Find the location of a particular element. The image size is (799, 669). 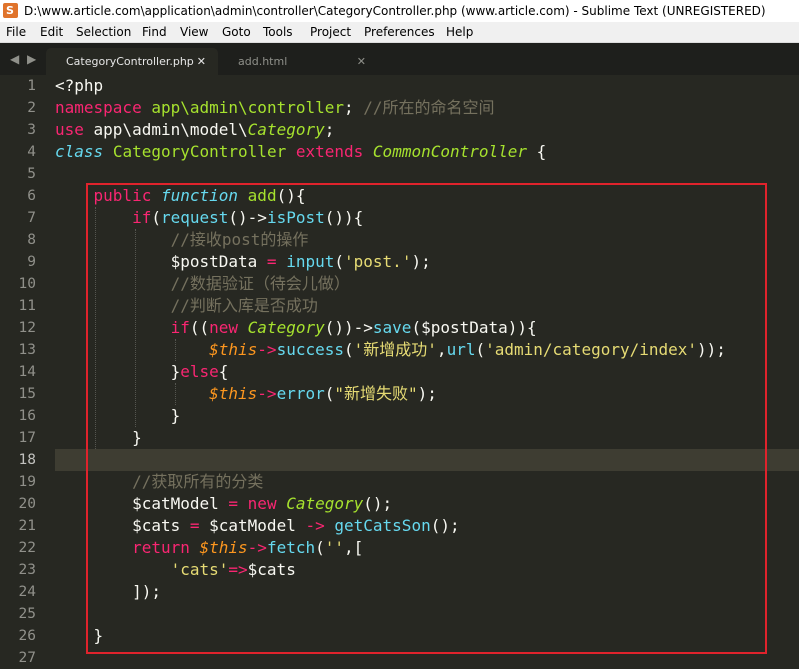

line-number: 8 is located at coordinates (31, 240).